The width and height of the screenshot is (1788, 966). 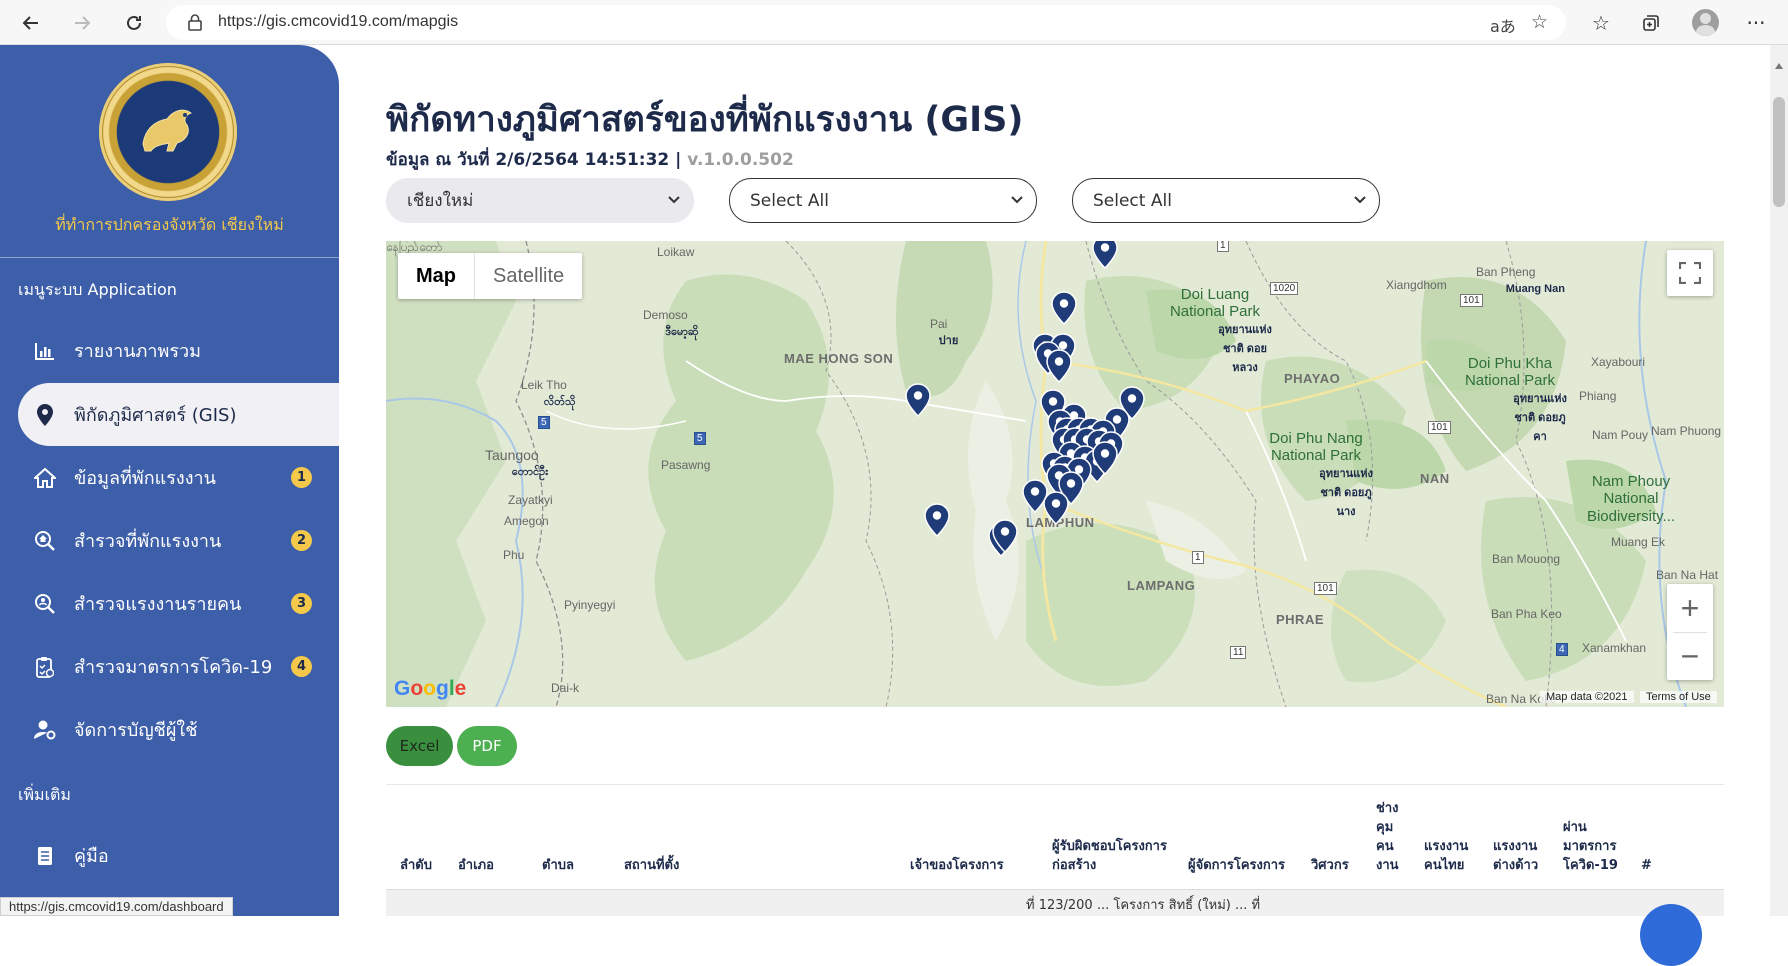 I want to click on sidebar-item-label: สำรวจแรงงานรายคน, so click(x=158, y=604).